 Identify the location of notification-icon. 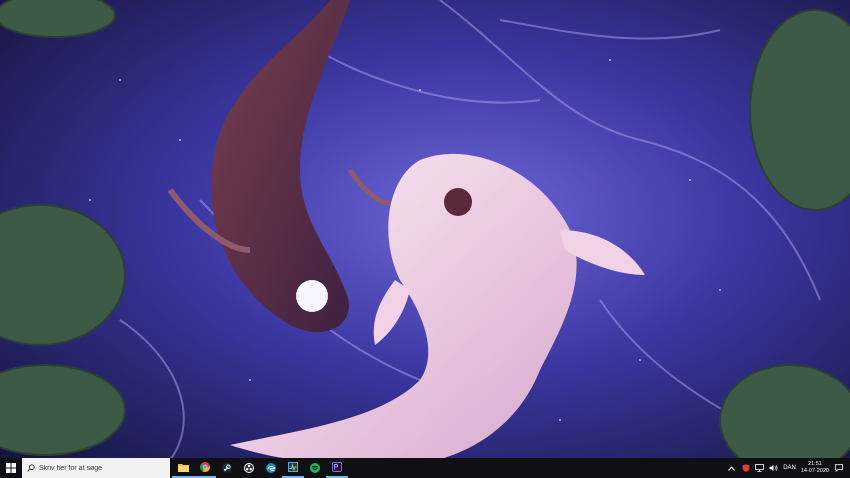
(839, 468).